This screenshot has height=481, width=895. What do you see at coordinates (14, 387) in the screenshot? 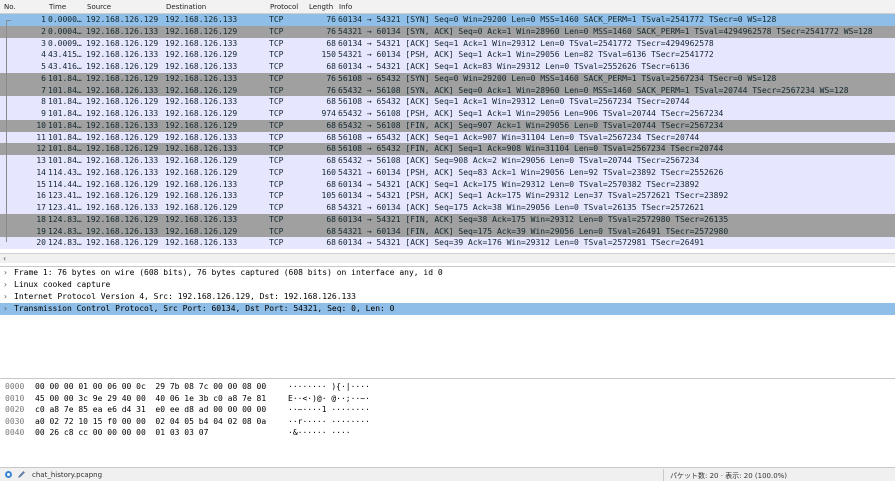
I see `bytes-offset: 0000` at bounding box center [14, 387].